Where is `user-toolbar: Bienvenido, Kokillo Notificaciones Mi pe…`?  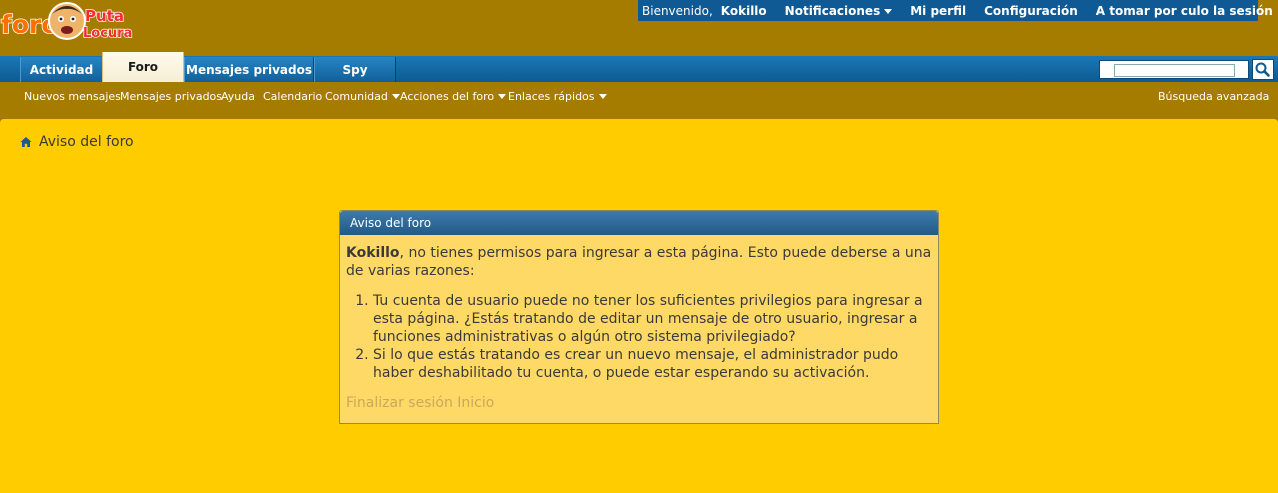
user-toolbar: Bienvenido, Kokillo Notificaciones Mi pe… is located at coordinates (955, 10).